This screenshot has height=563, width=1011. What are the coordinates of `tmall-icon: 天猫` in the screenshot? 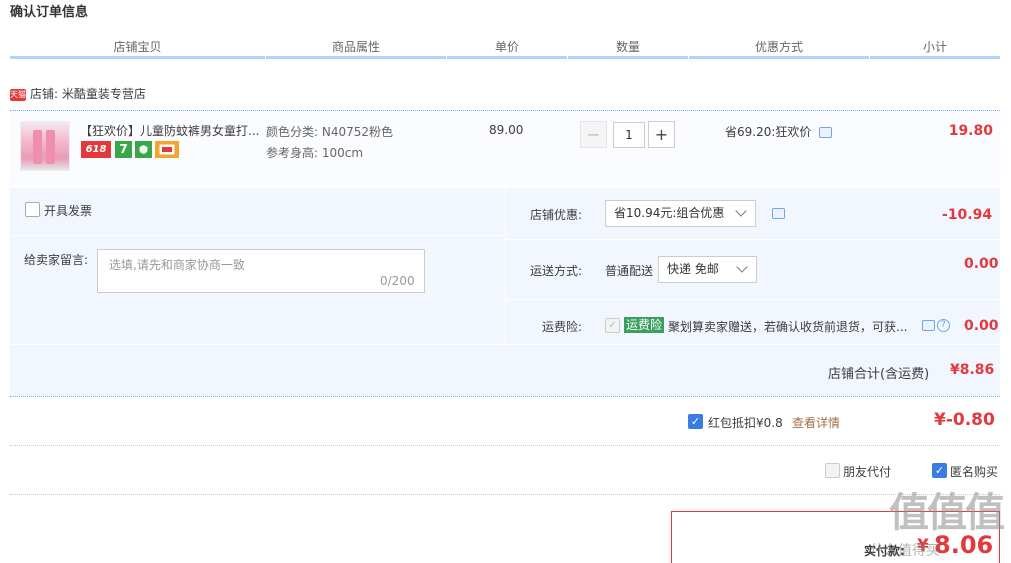 It's located at (18, 94).